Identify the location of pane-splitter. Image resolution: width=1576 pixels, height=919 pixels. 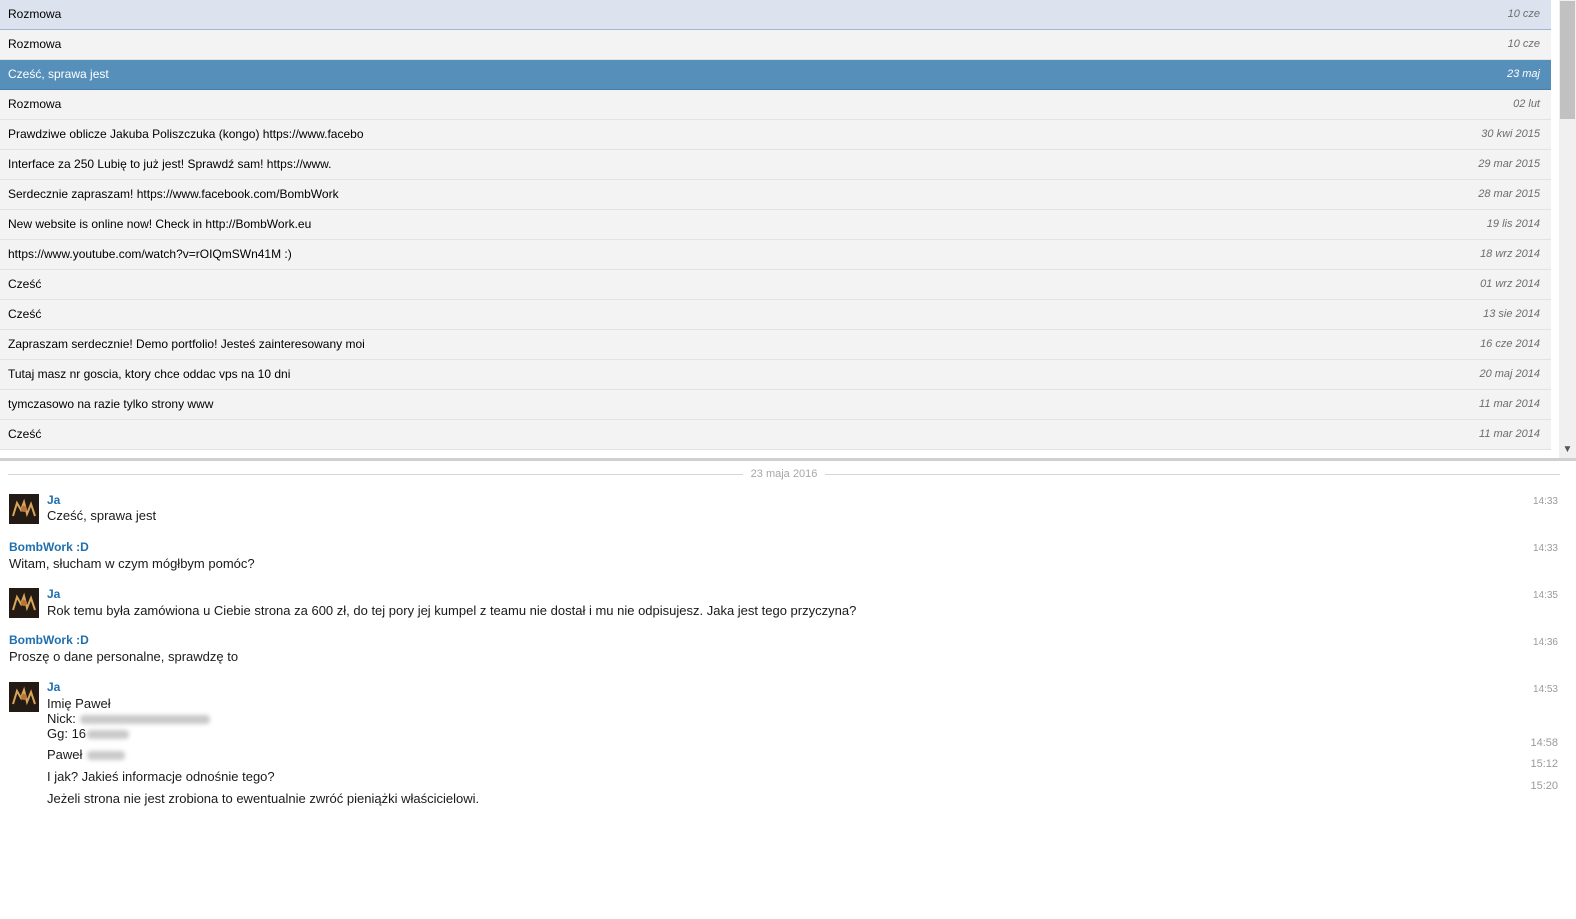
(788, 459).